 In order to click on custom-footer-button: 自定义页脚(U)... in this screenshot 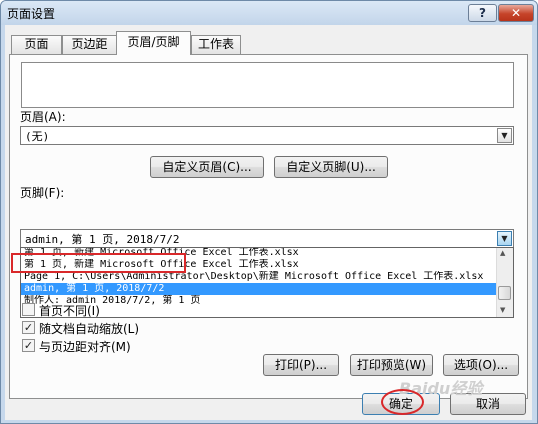, I will do `click(331, 167)`.